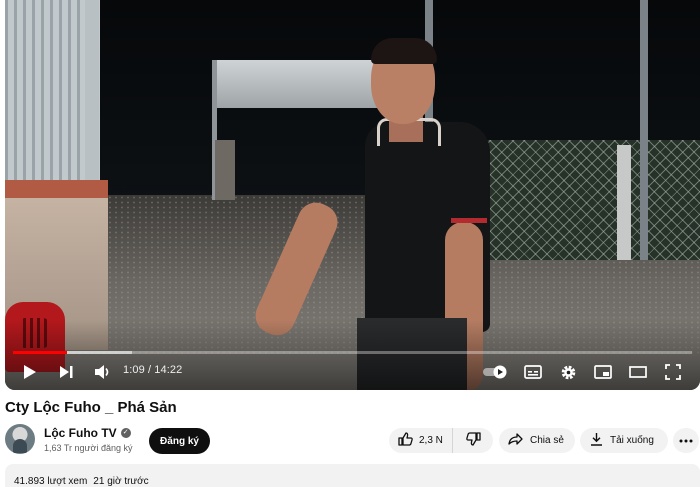  I want to click on subscribe-button: Đăng ký, so click(179, 441).